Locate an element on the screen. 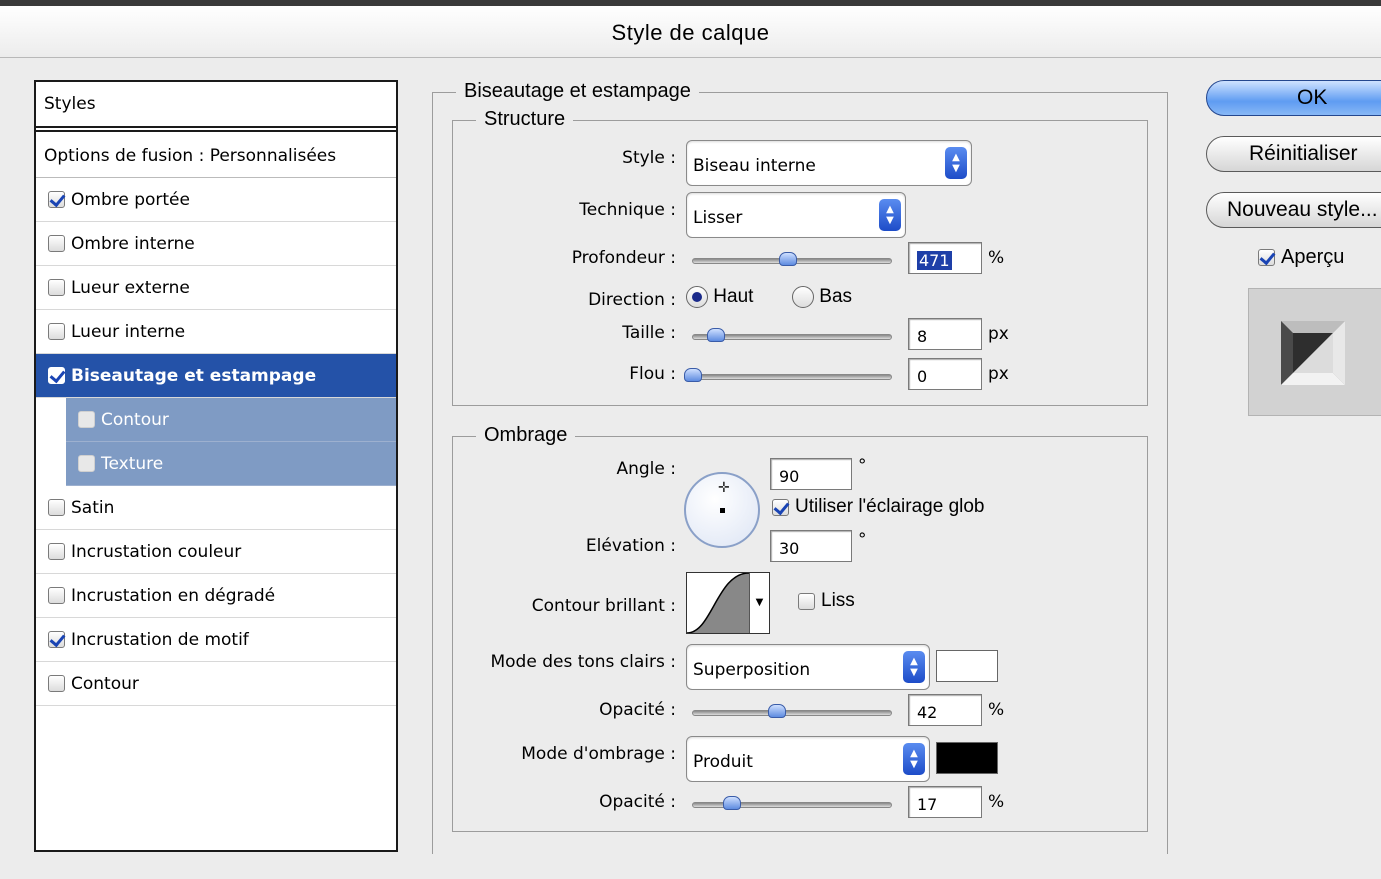 This screenshot has height=879, width=1381. style-label: Style : is located at coordinates (649, 158).